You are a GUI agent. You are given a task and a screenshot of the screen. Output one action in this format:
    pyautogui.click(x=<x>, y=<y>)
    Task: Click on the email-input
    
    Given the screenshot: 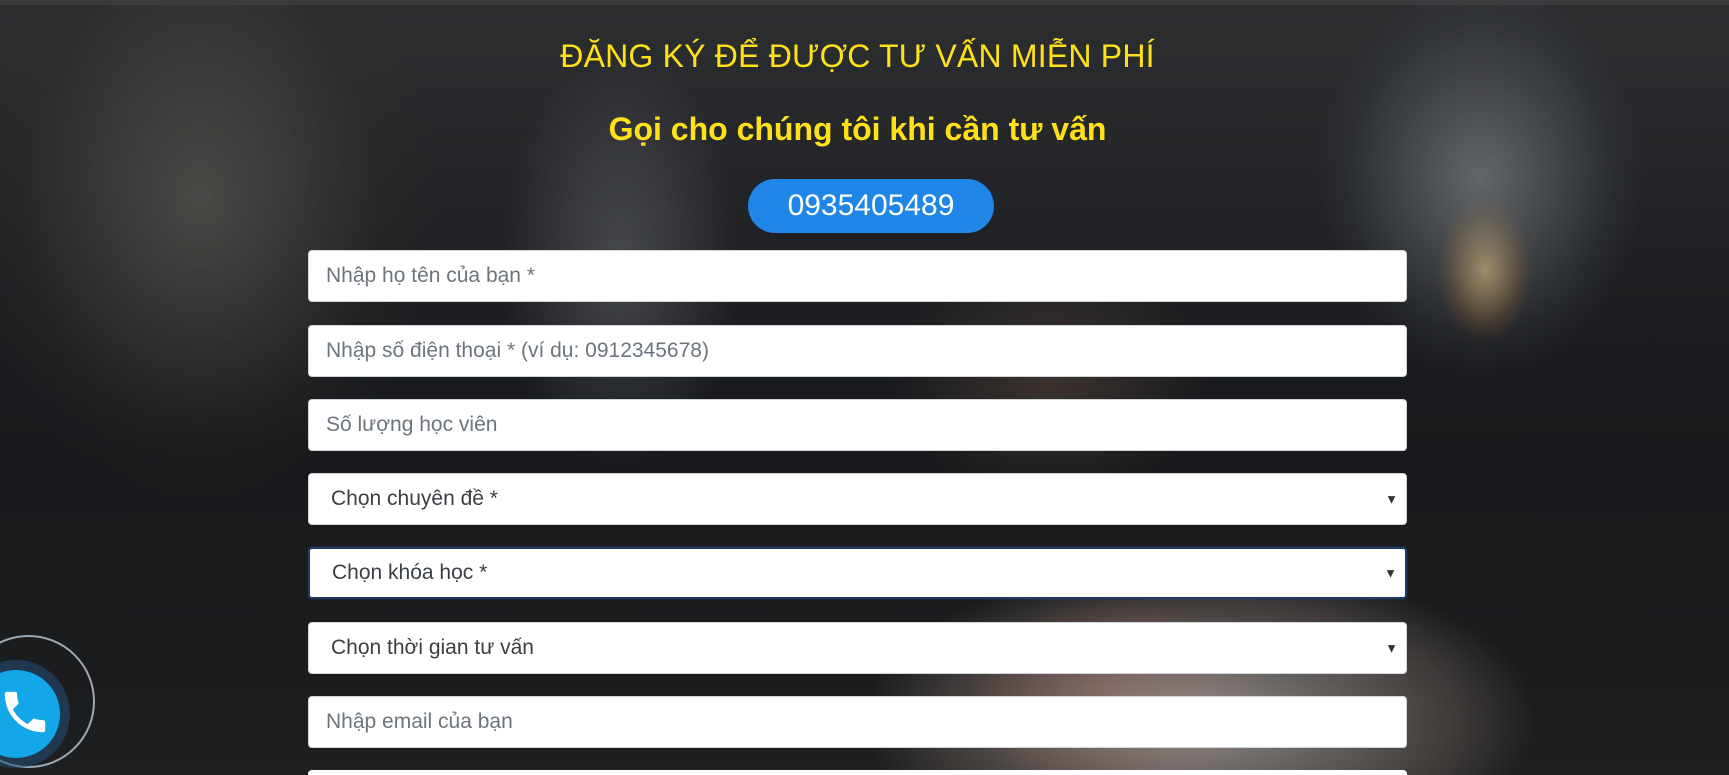 What is the action you would take?
    pyautogui.click(x=857, y=722)
    